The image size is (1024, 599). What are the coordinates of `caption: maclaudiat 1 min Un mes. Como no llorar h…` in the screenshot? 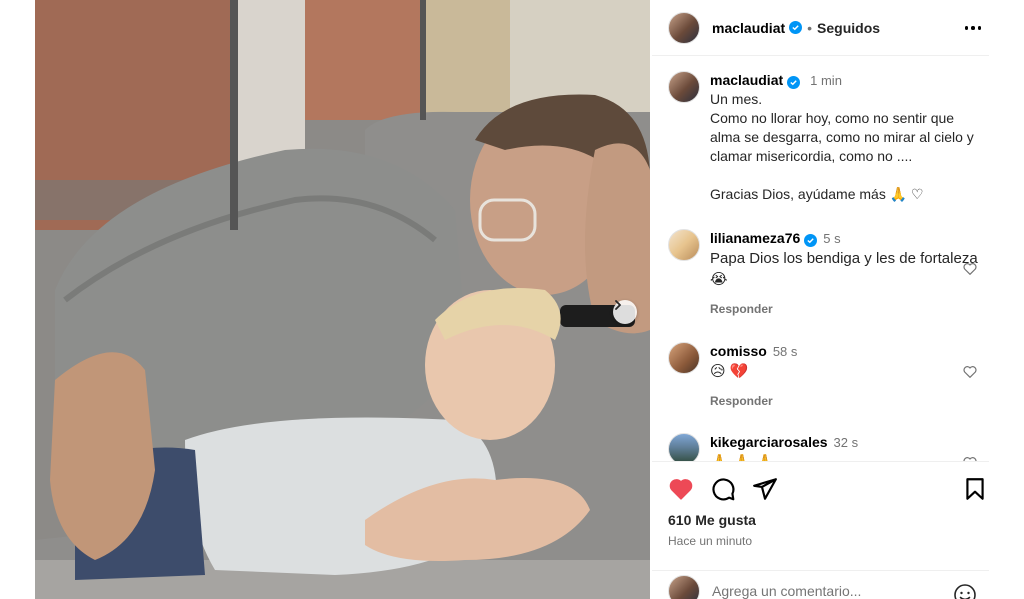 It's located at (823, 137).